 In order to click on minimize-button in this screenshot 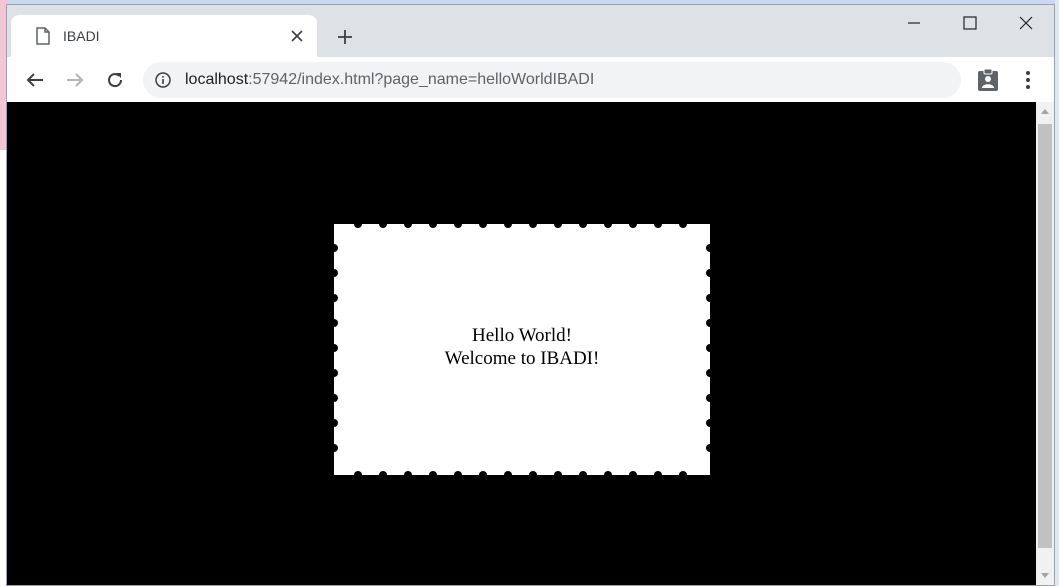, I will do `click(914, 23)`.